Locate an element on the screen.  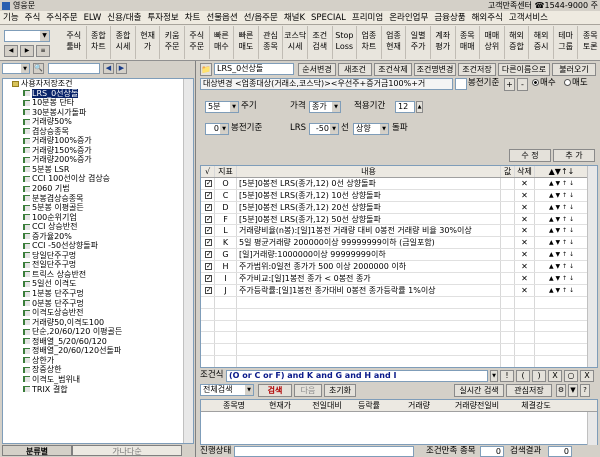
plus-button: + is located at coordinates (509, 84).